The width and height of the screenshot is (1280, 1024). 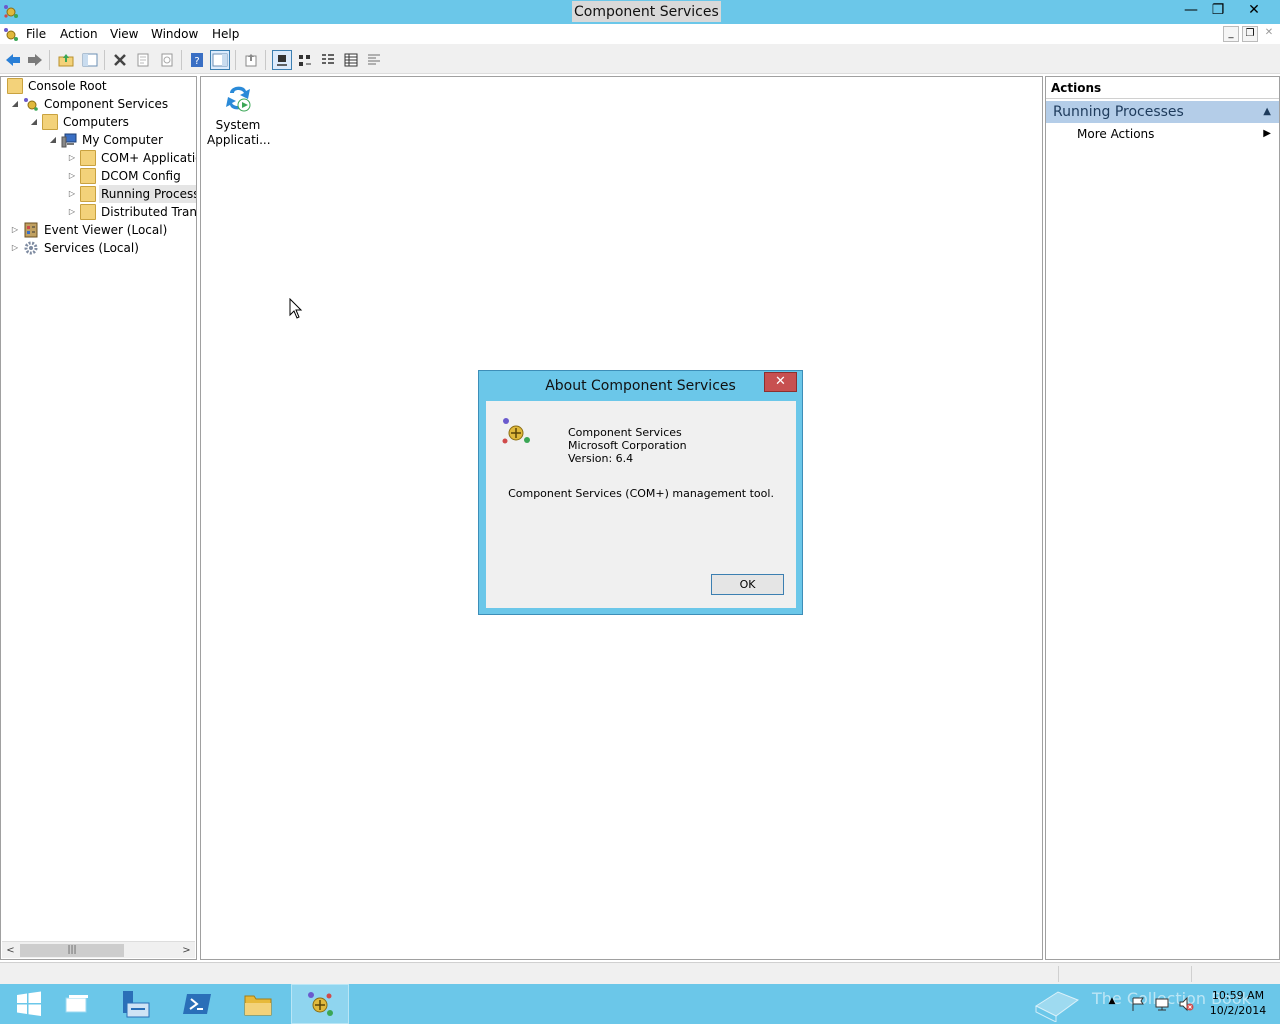 I want to click on delete-icon, so click(x=120, y=60).